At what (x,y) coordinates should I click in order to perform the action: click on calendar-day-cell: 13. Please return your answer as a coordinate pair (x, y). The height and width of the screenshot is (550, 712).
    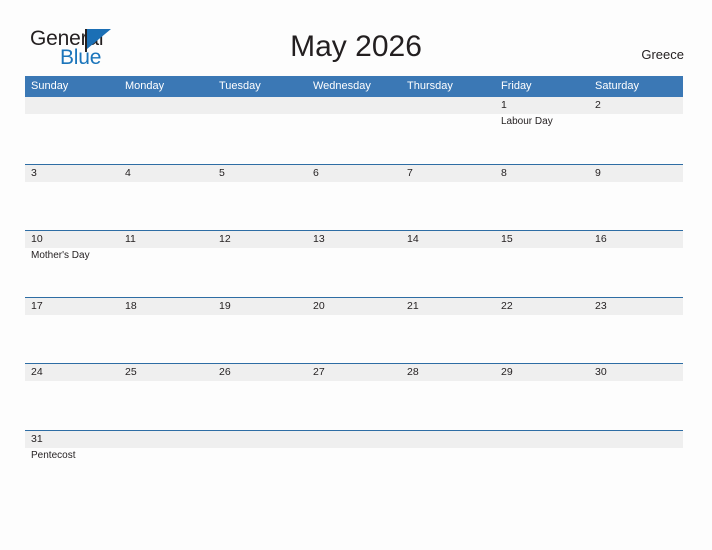
    Looking at the image, I should click on (354, 264).